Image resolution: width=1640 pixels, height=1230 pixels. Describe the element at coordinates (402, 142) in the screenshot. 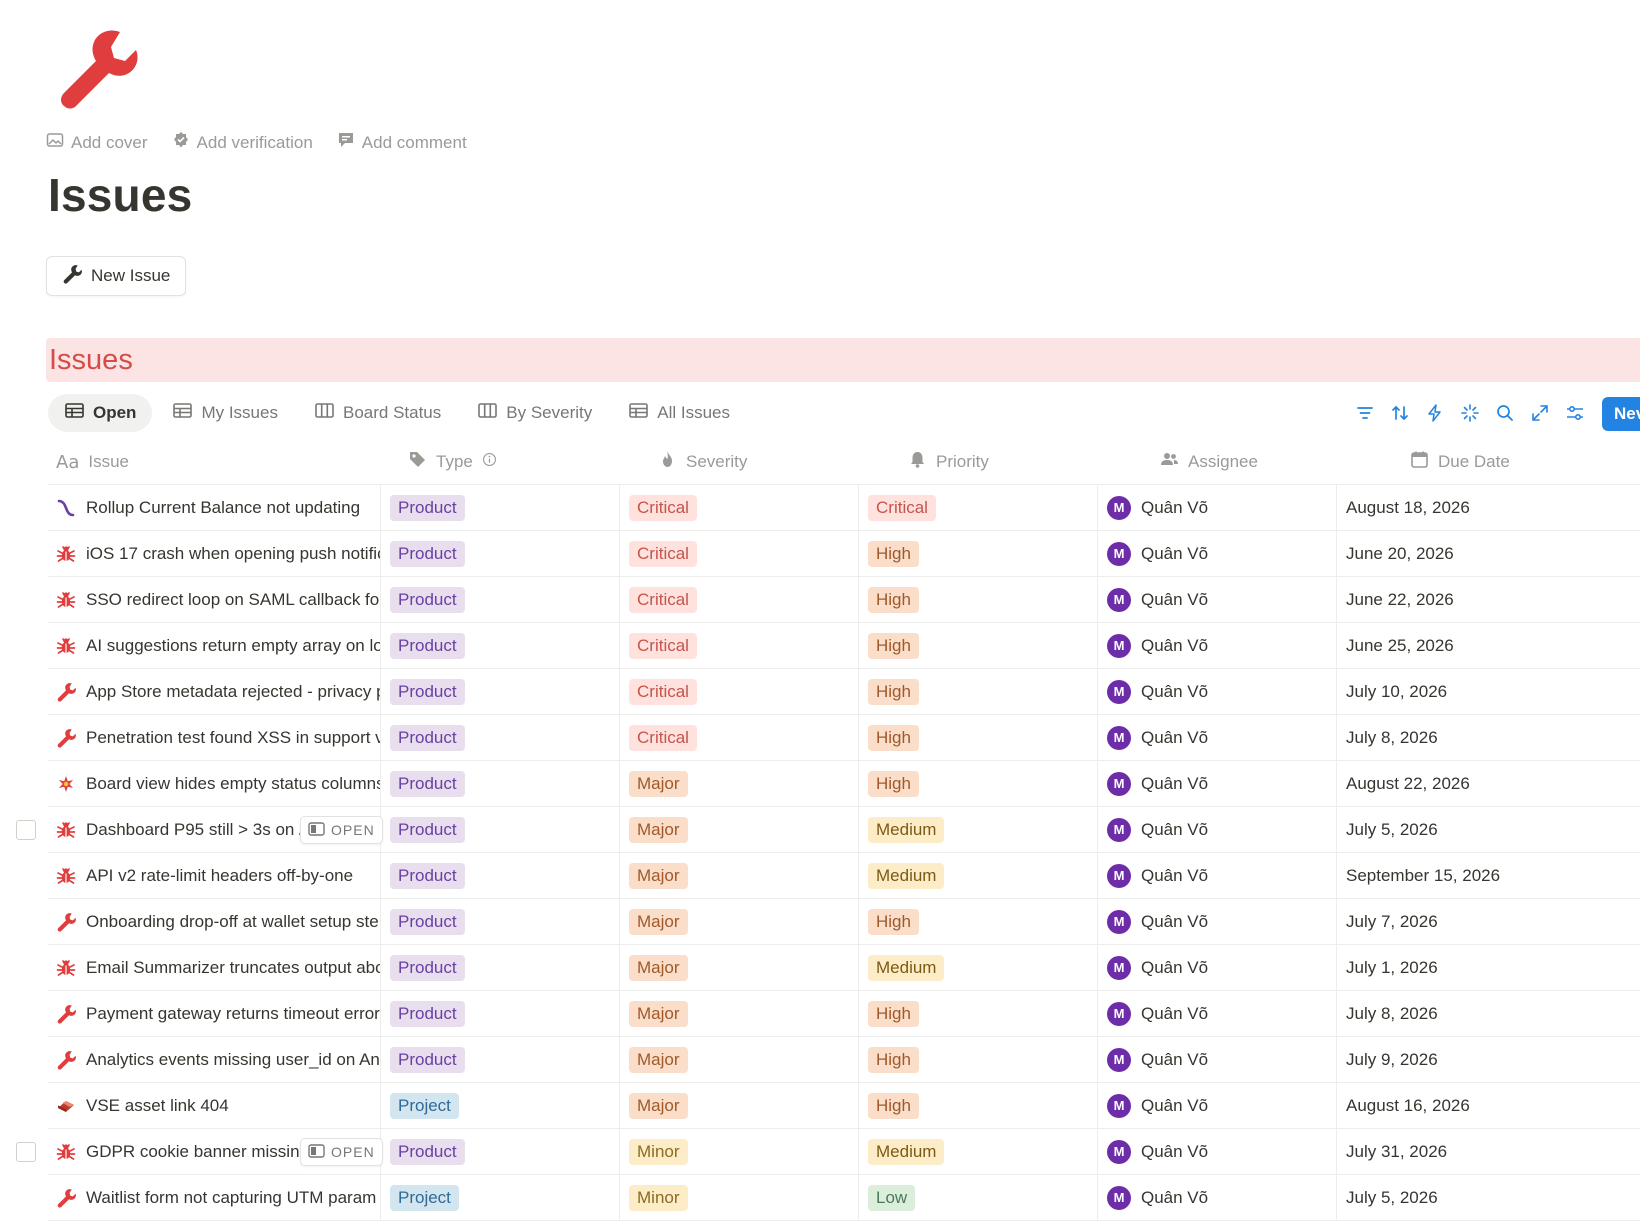

I see `add-comment-button: Add comment` at that location.